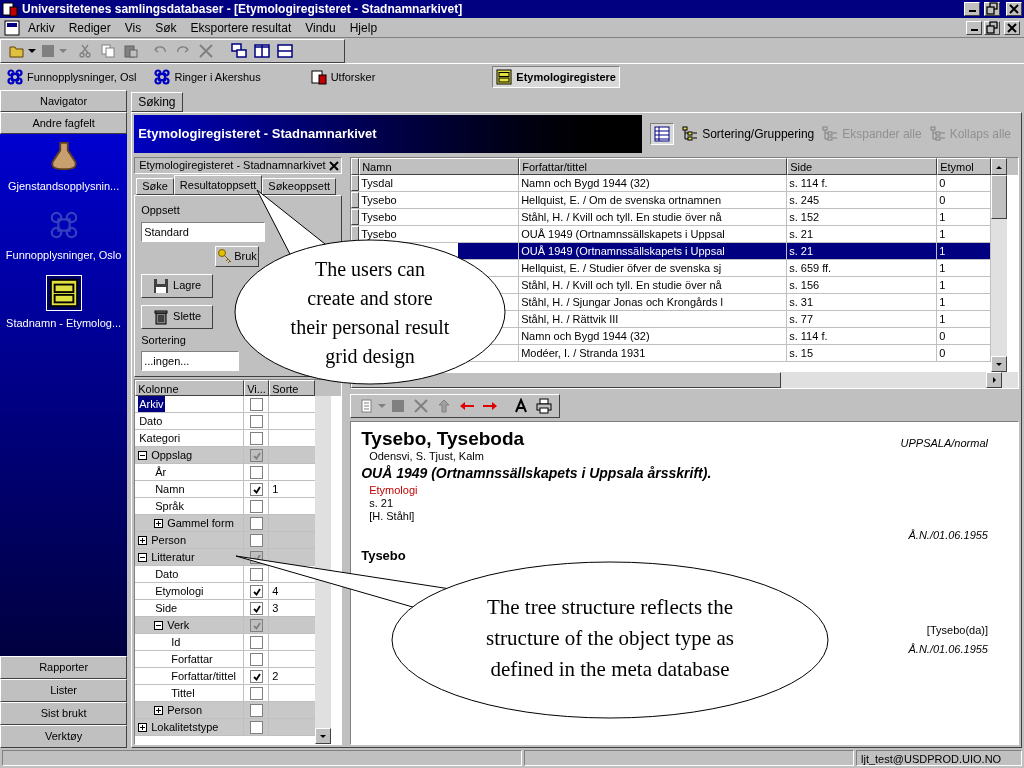  What do you see at coordinates (166, 608) in the screenshot?
I see `tree-item: Side` at bounding box center [166, 608].